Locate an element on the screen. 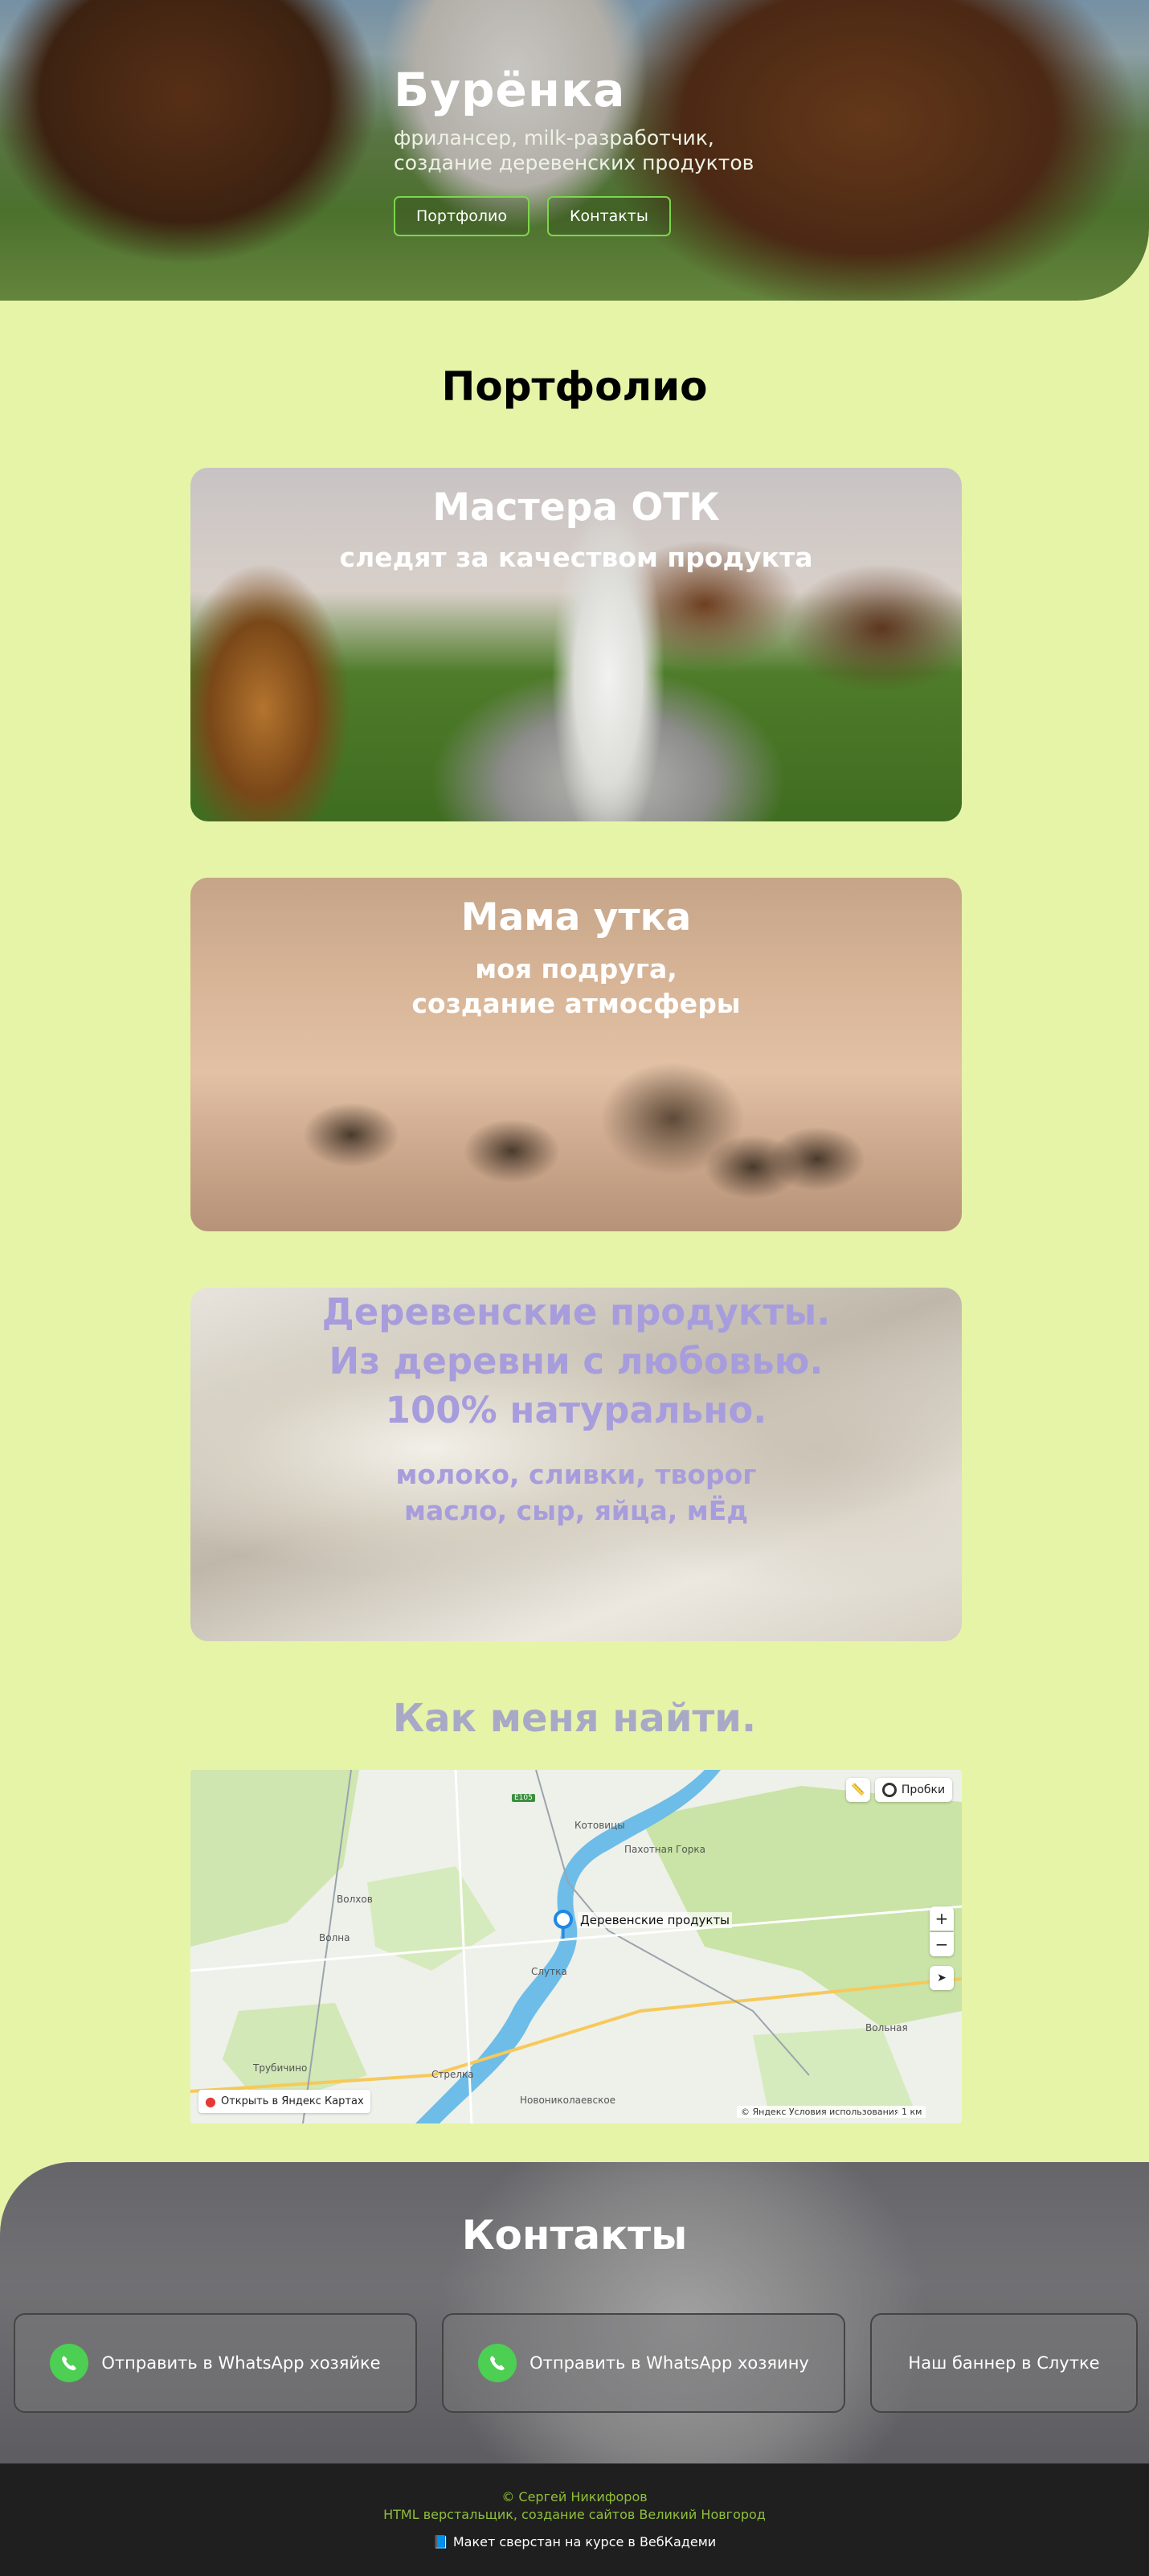  zoom-out-button: − is located at coordinates (942, 1944).